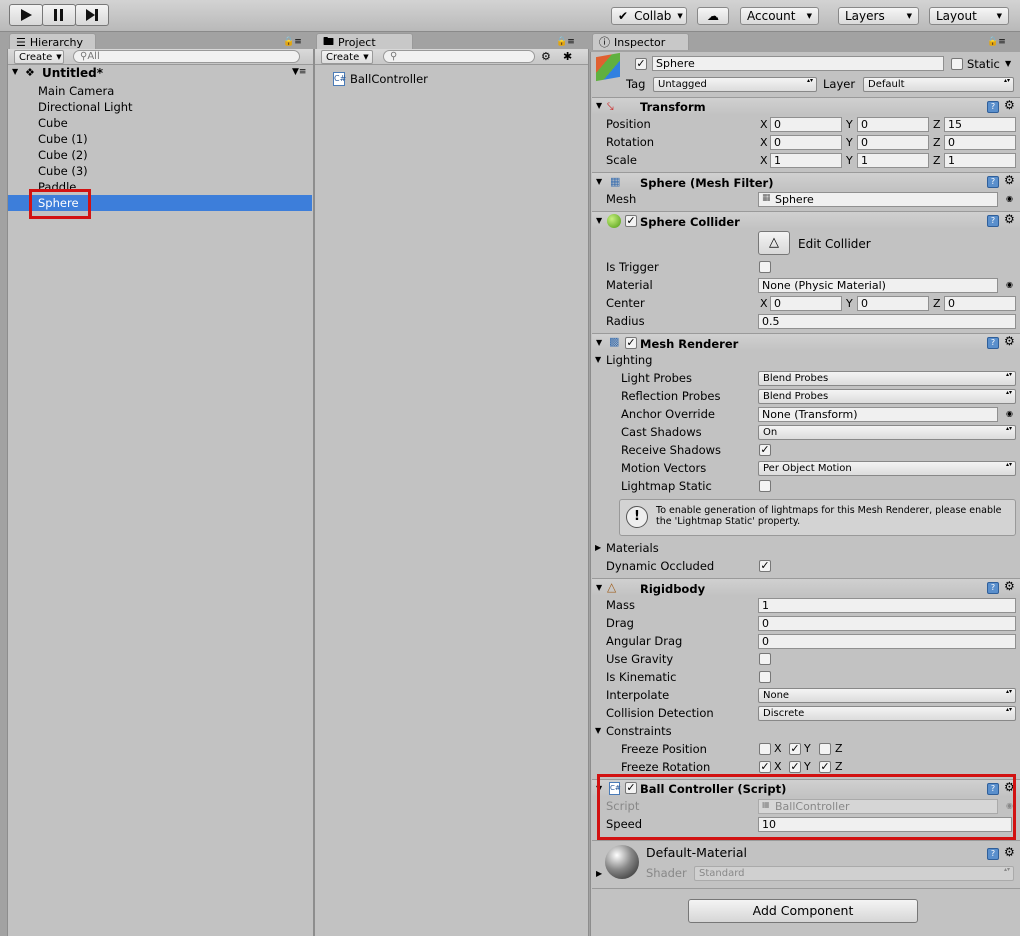  I want to click on cast-shadows-dropdown: On, so click(887, 432).